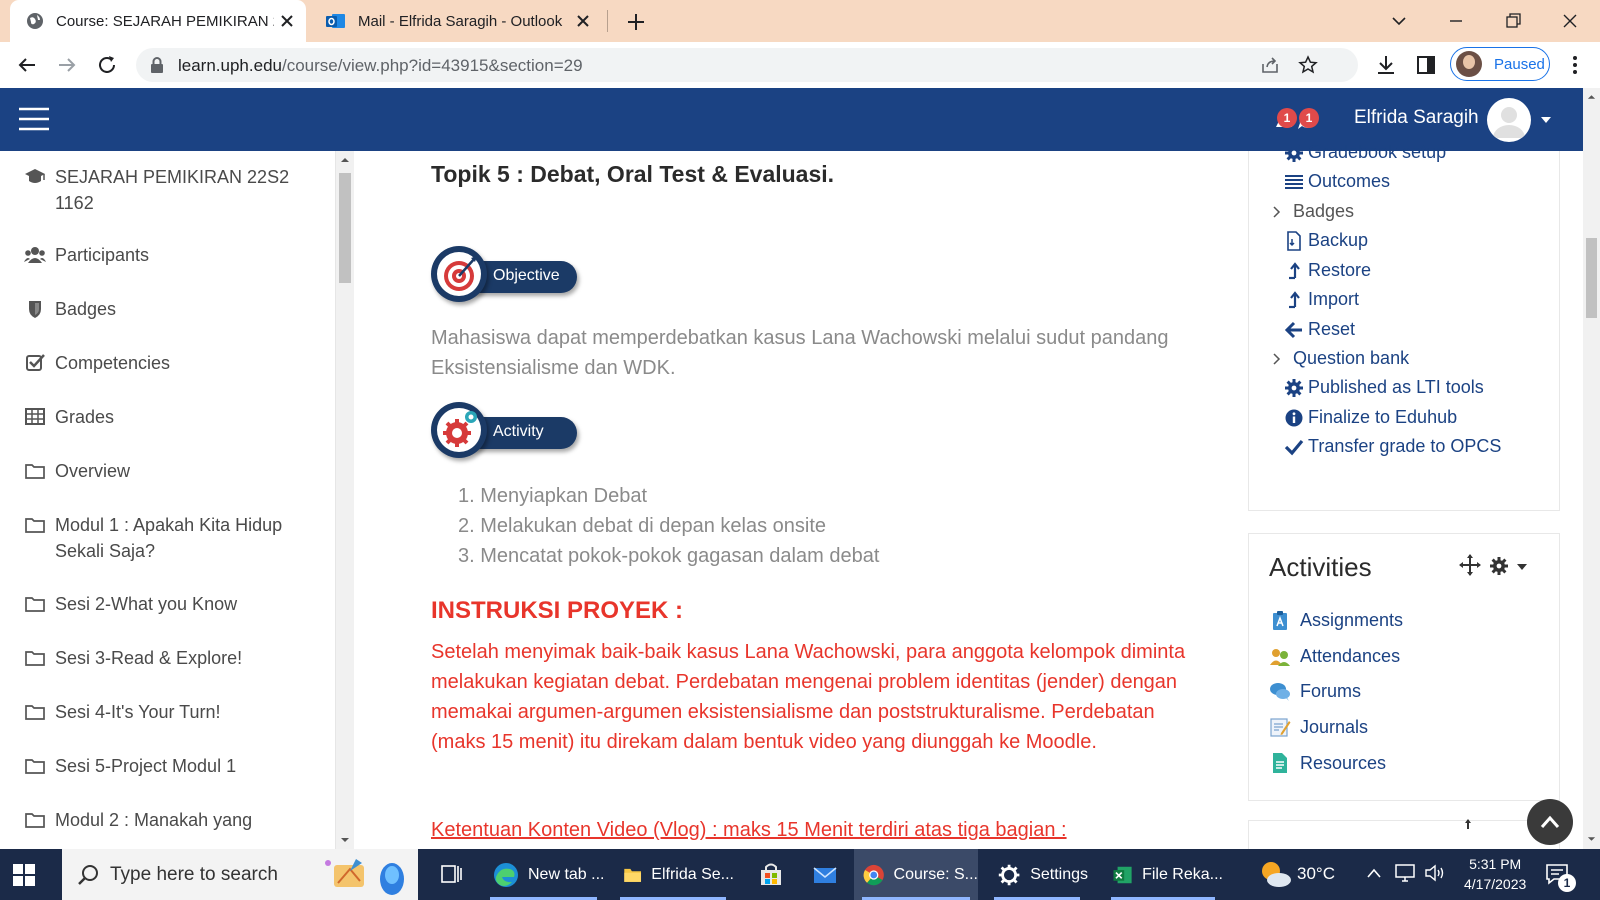 The height and width of the screenshot is (900, 1600). I want to click on admin-item-gradebook-setup: Gradebook setup, so click(1365, 152).